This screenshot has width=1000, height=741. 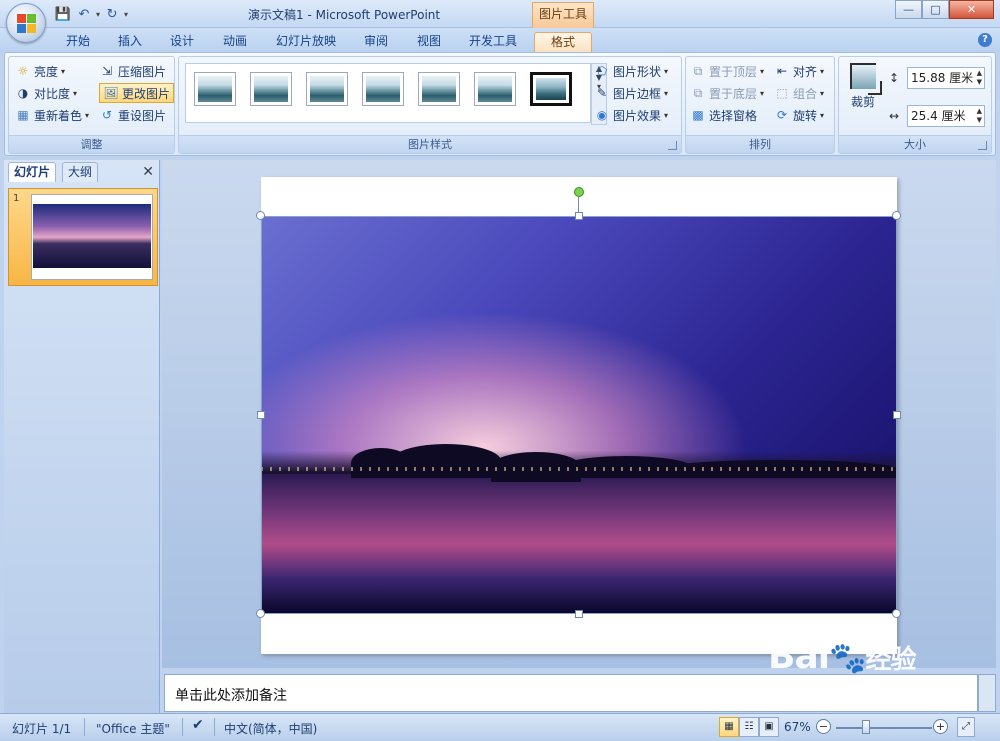 What do you see at coordinates (63, 14) in the screenshot?
I see `save-icon: 💾` at bounding box center [63, 14].